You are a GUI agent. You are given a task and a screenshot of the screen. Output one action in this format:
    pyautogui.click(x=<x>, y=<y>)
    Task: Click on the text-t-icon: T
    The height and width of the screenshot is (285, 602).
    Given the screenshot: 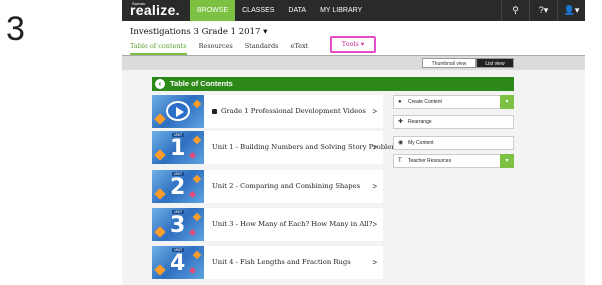 What is the action you would take?
    pyautogui.click(x=400, y=161)
    